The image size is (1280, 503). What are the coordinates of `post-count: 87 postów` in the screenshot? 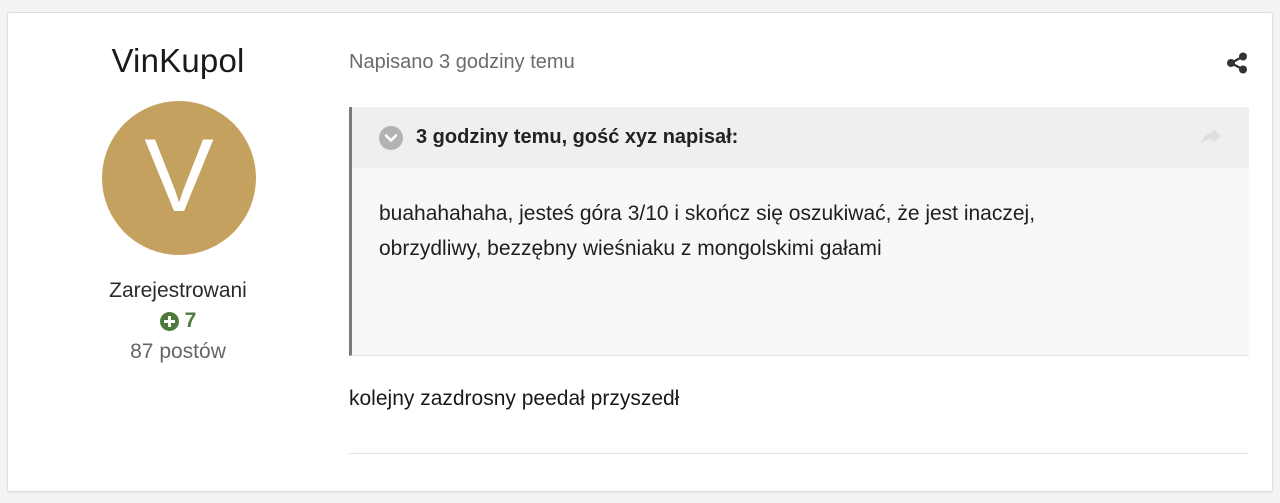 It's located at (178, 351).